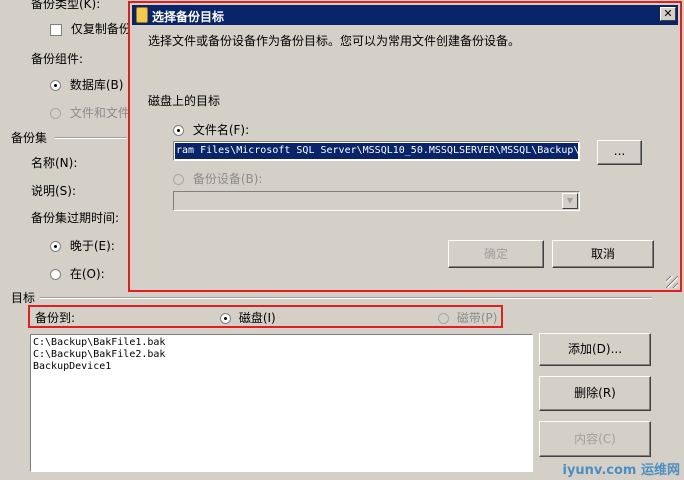 The height and width of the screenshot is (480, 684). Describe the element at coordinates (282, 343) in the screenshot. I see `list-item: C:\Backup\BakFile1.bak` at that location.